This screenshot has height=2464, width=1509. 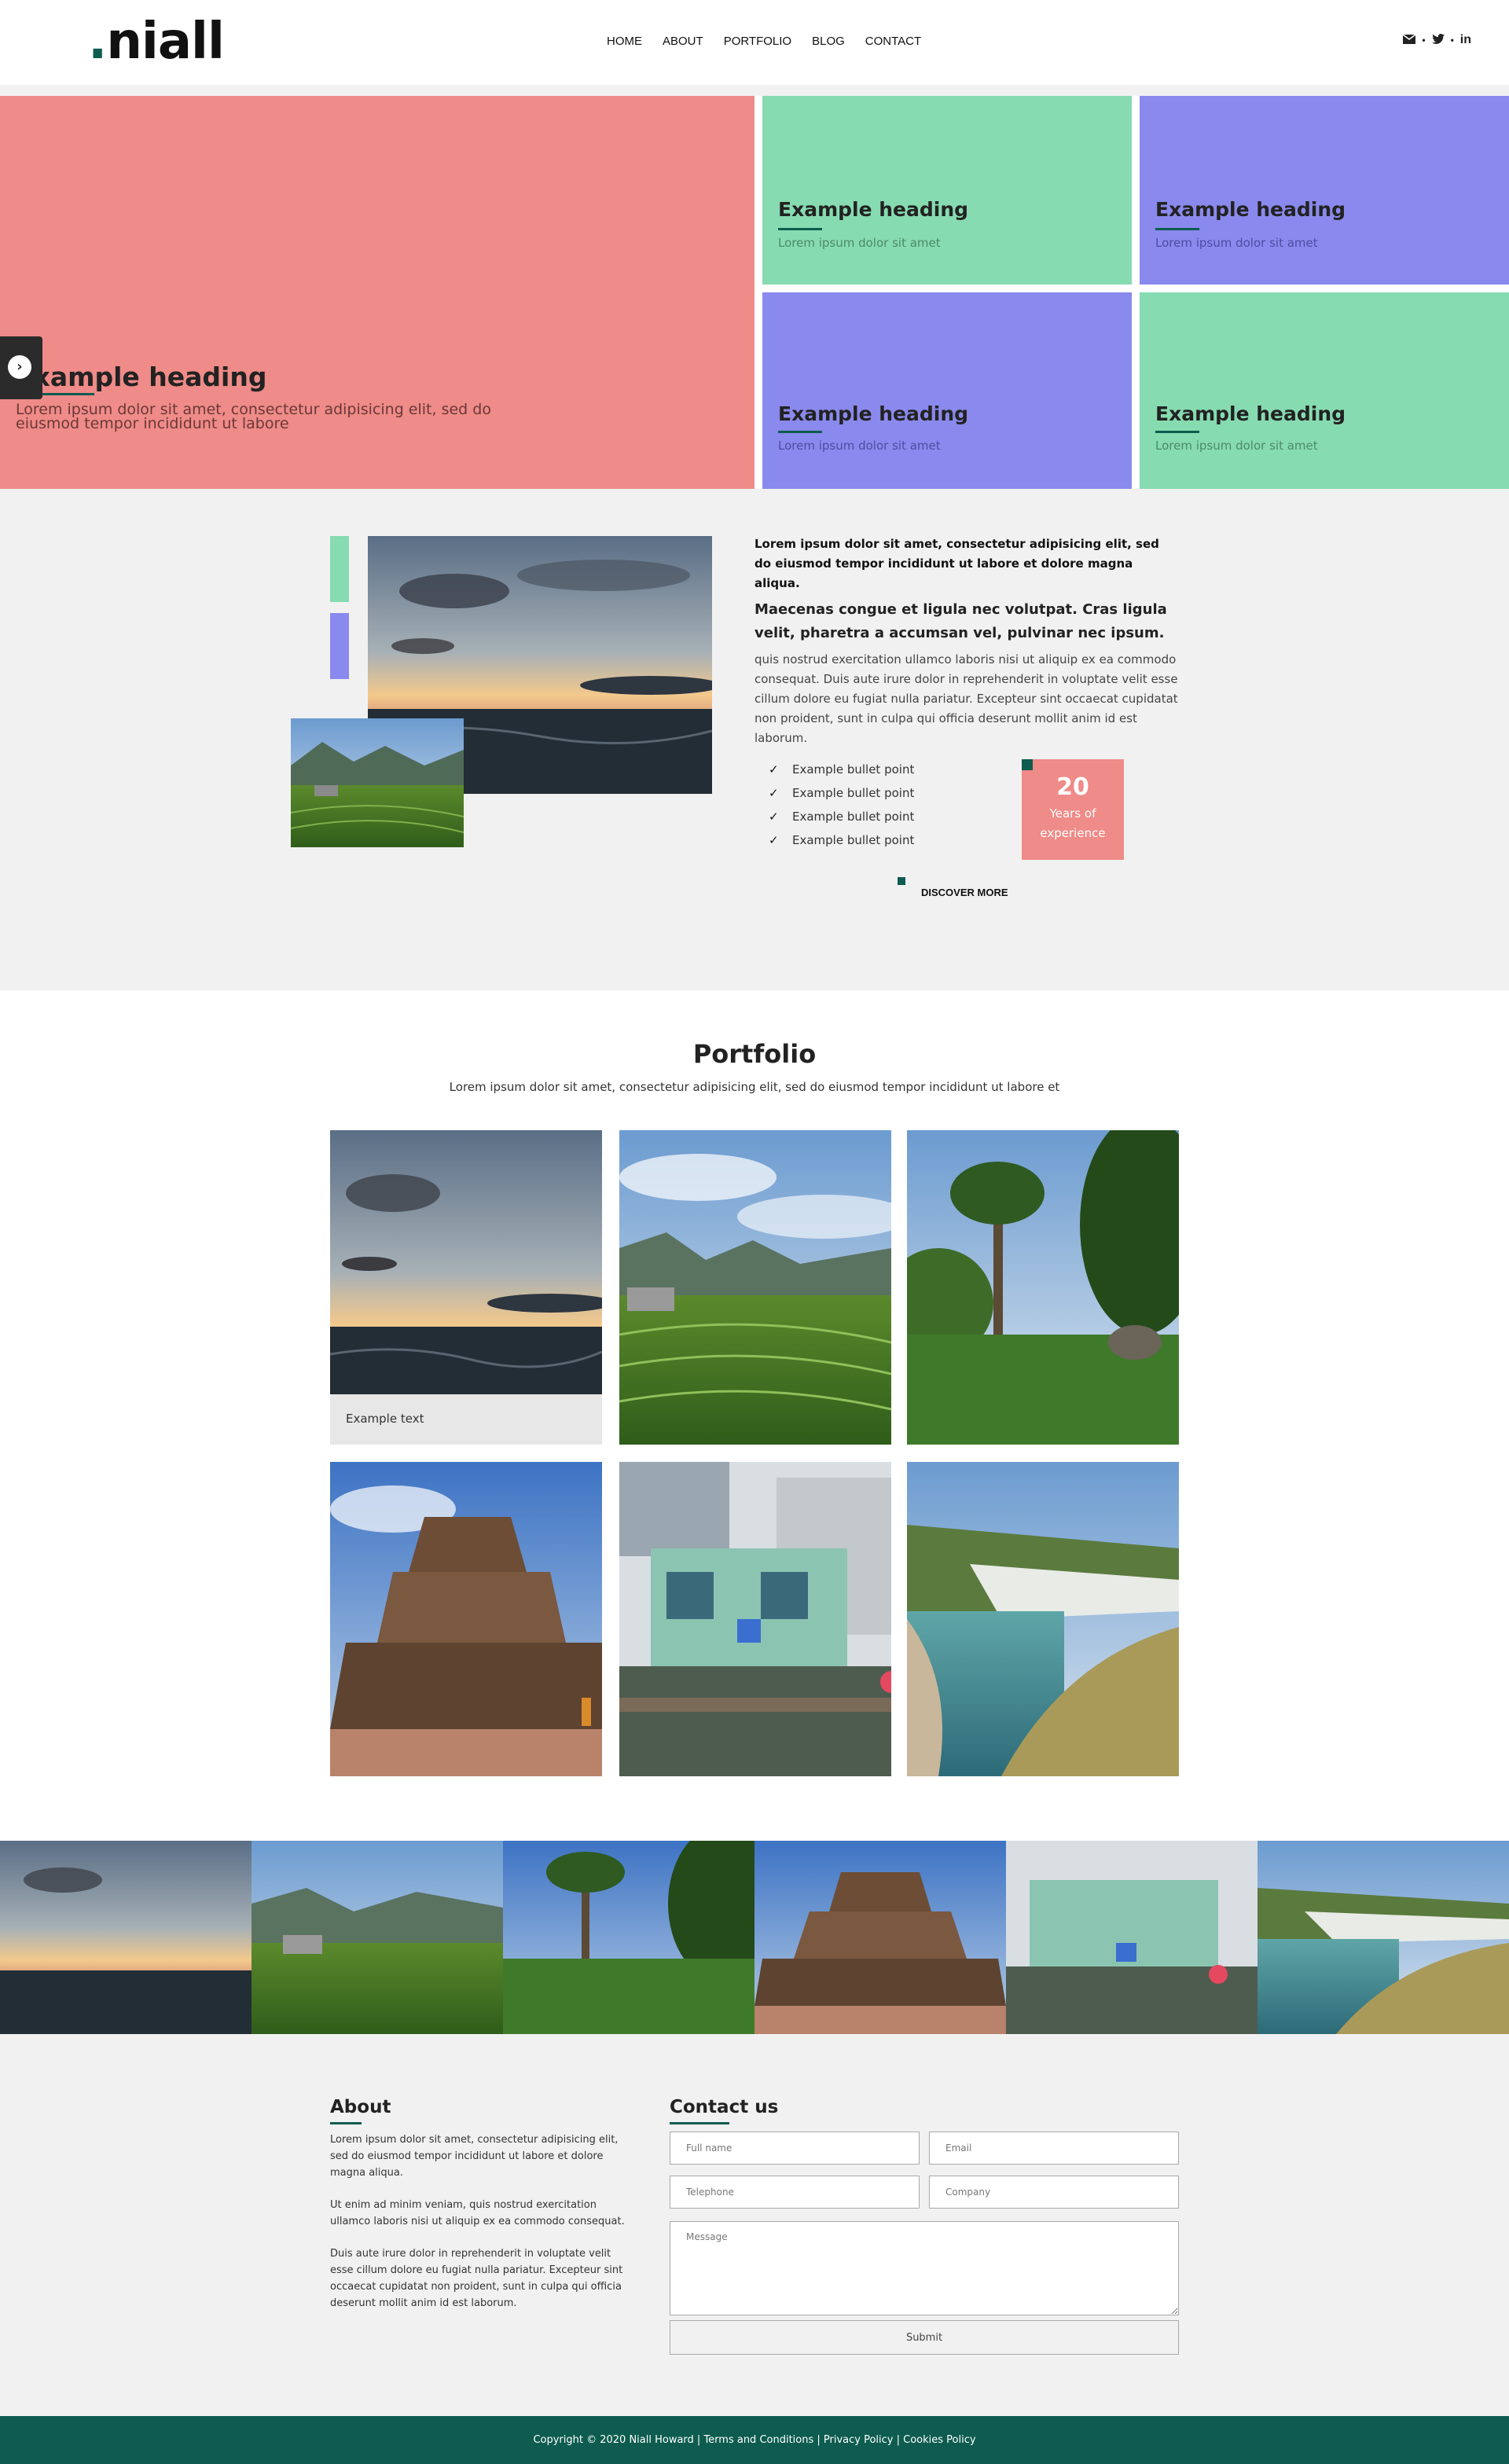 I want to click on strip-item-rice-terrace, so click(x=377, y=1938).